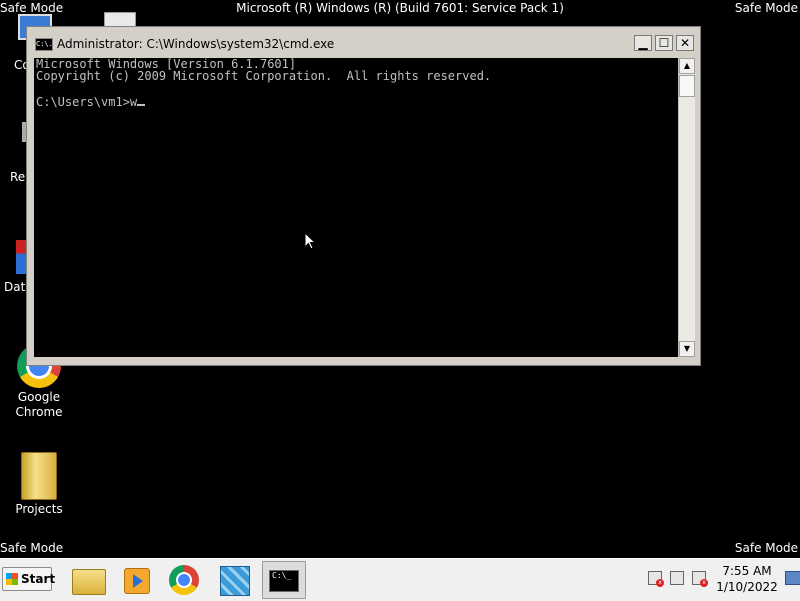 The image size is (800, 601). I want to click on taskbar-item-chrome, so click(184, 580).